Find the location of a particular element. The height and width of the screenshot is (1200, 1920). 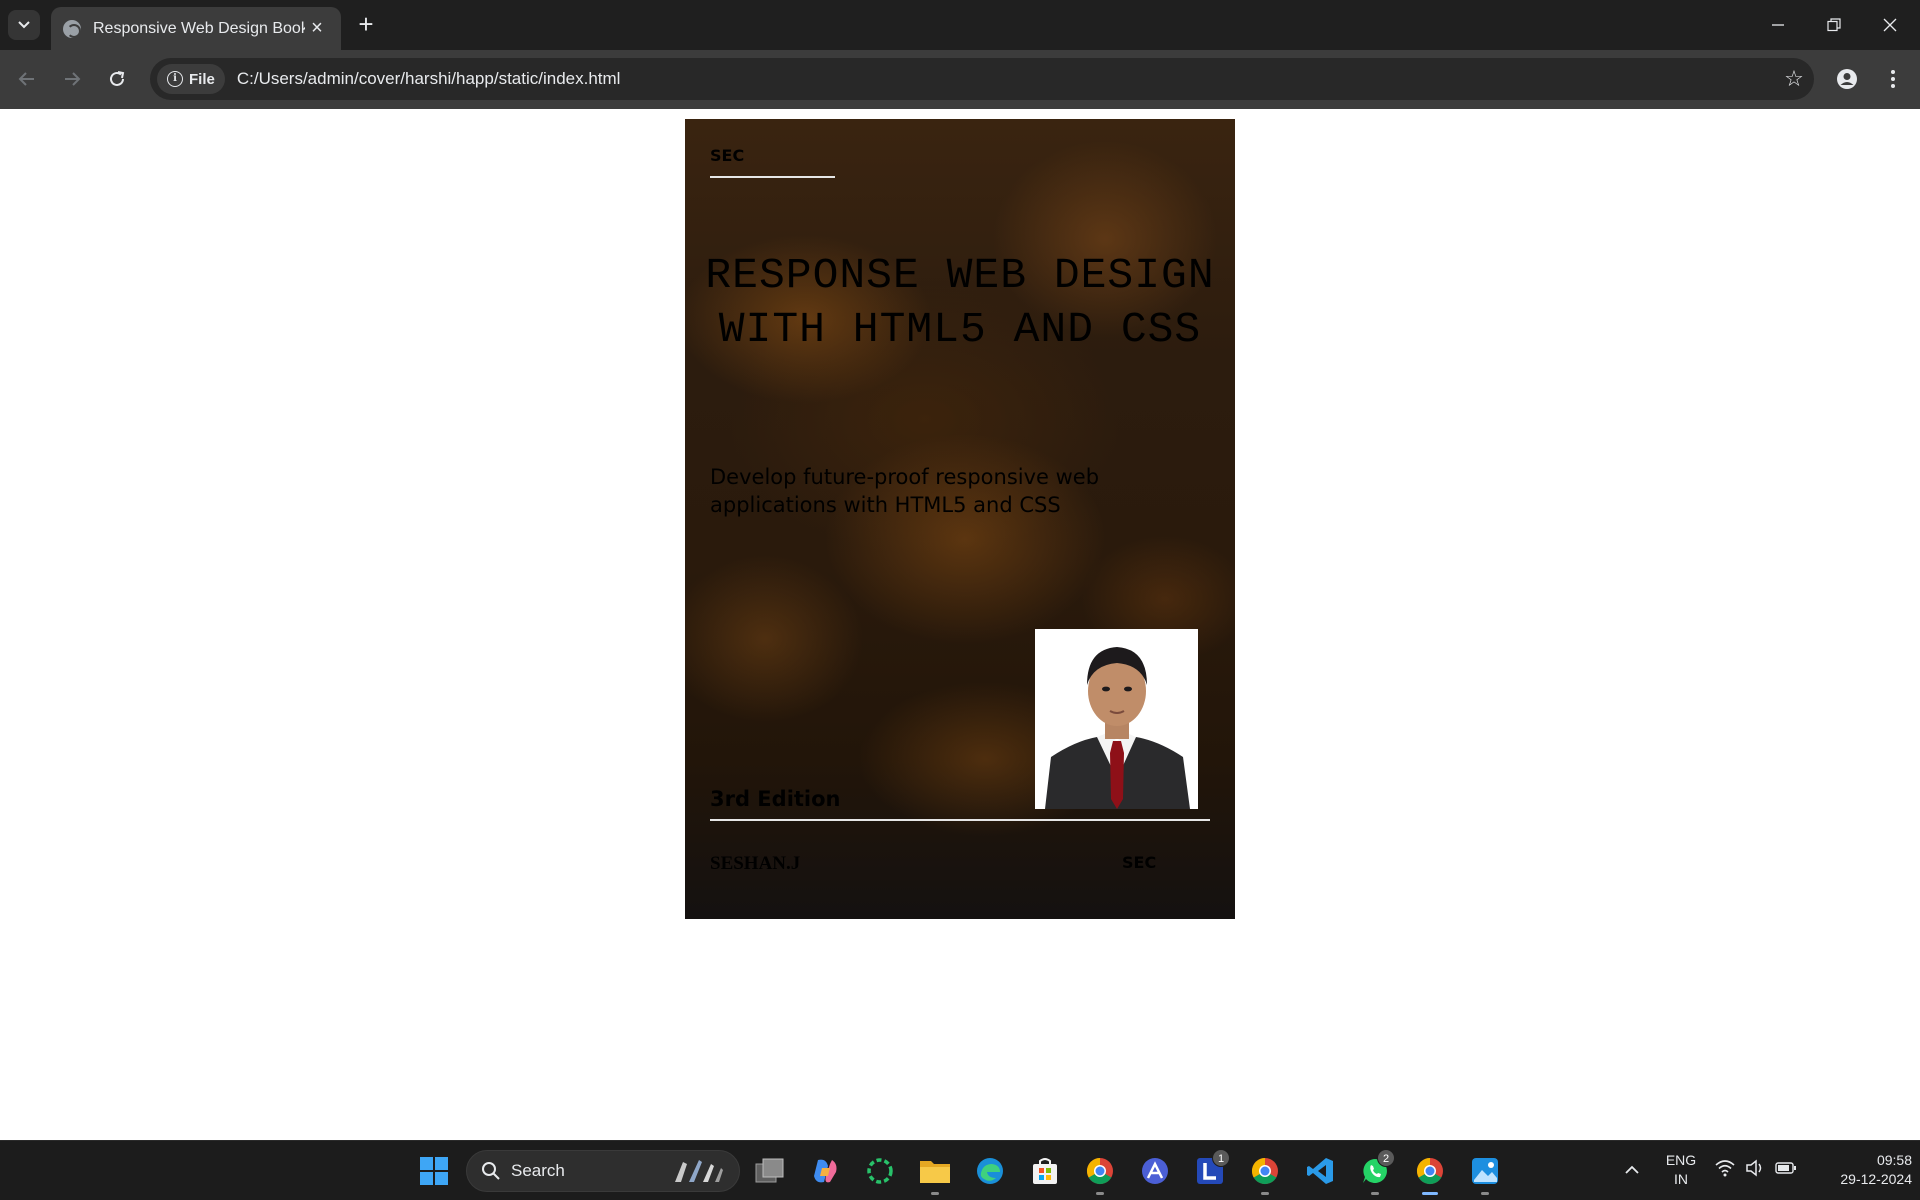

windows-logo-icon is located at coordinates (434, 1171).